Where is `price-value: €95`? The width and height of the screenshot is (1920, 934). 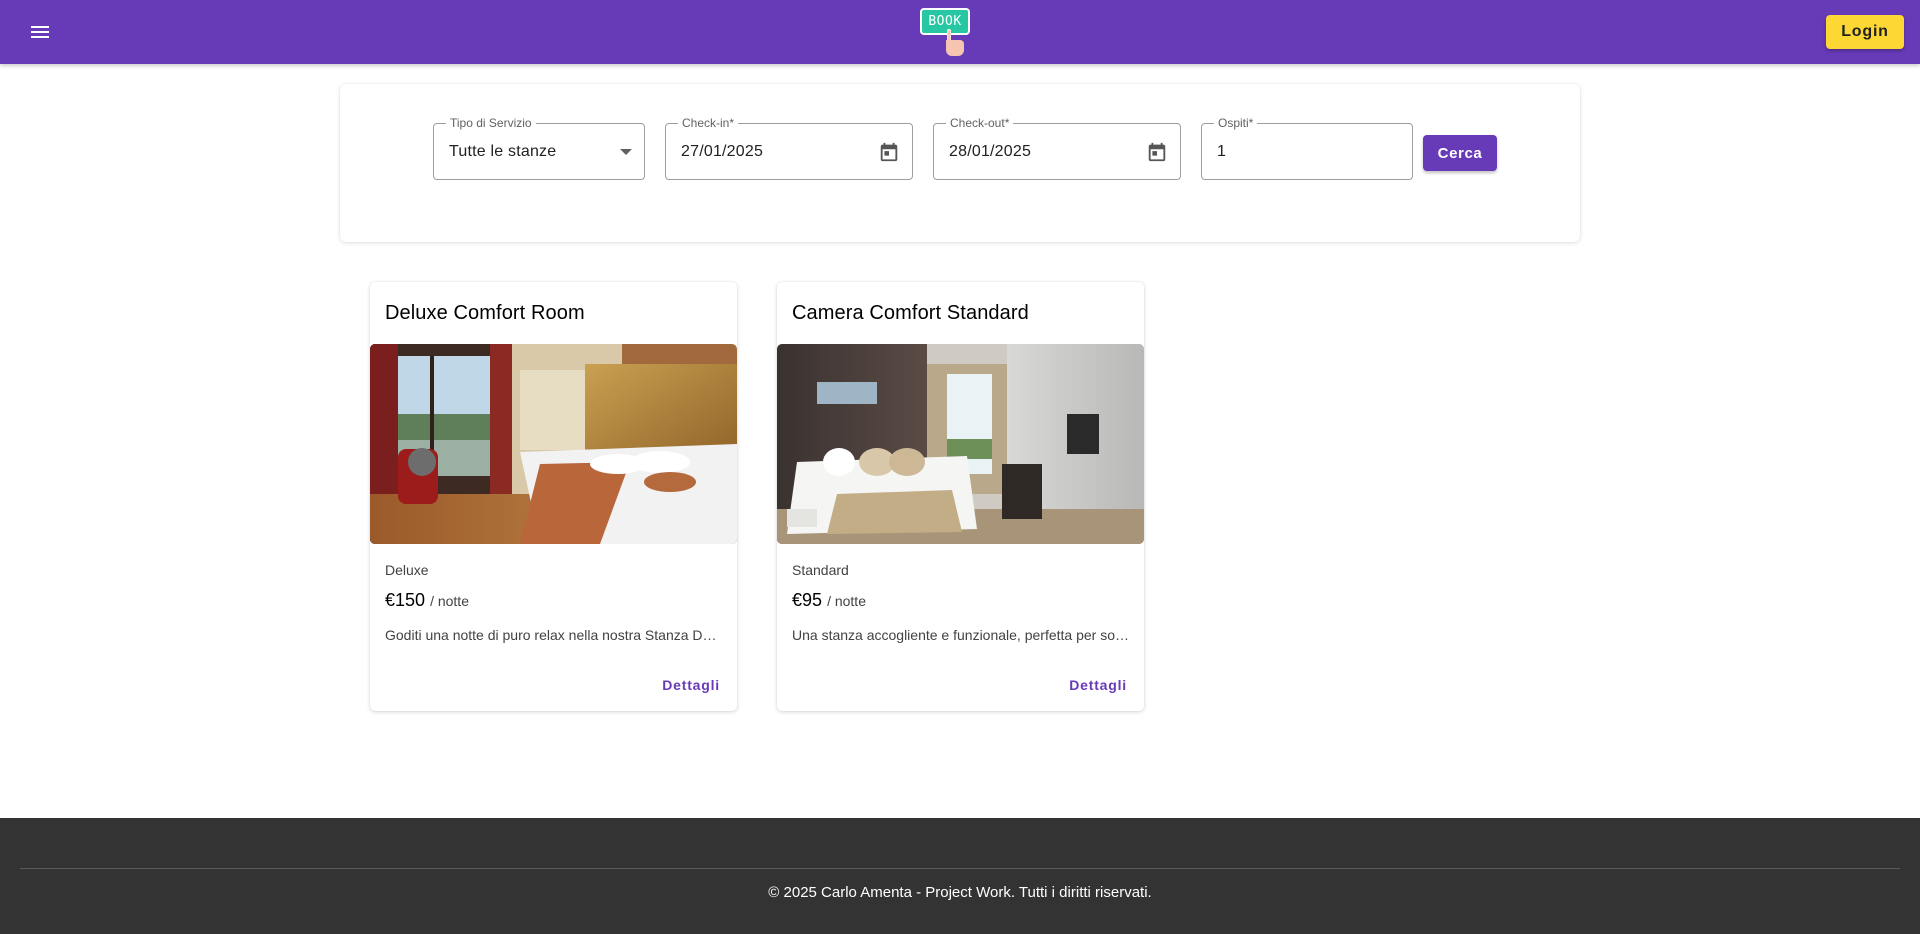
price-value: €95 is located at coordinates (807, 600).